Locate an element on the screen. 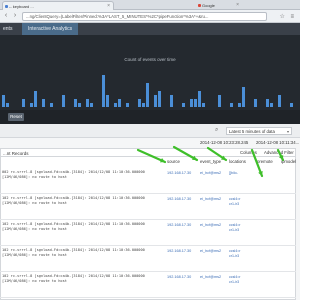 This screenshot has width=320, height=300. row-locations: [[bilo- is located at coordinates (233, 173).